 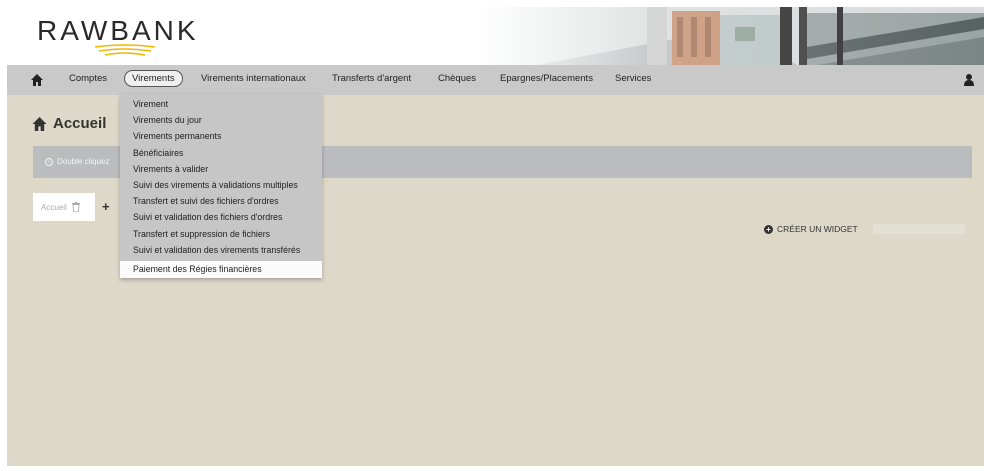 What do you see at coordinates (221, 137) in the screenshot?
I see `dropdown-item-virements-permanents: Virements permanents` at bounding box center [221, 137].